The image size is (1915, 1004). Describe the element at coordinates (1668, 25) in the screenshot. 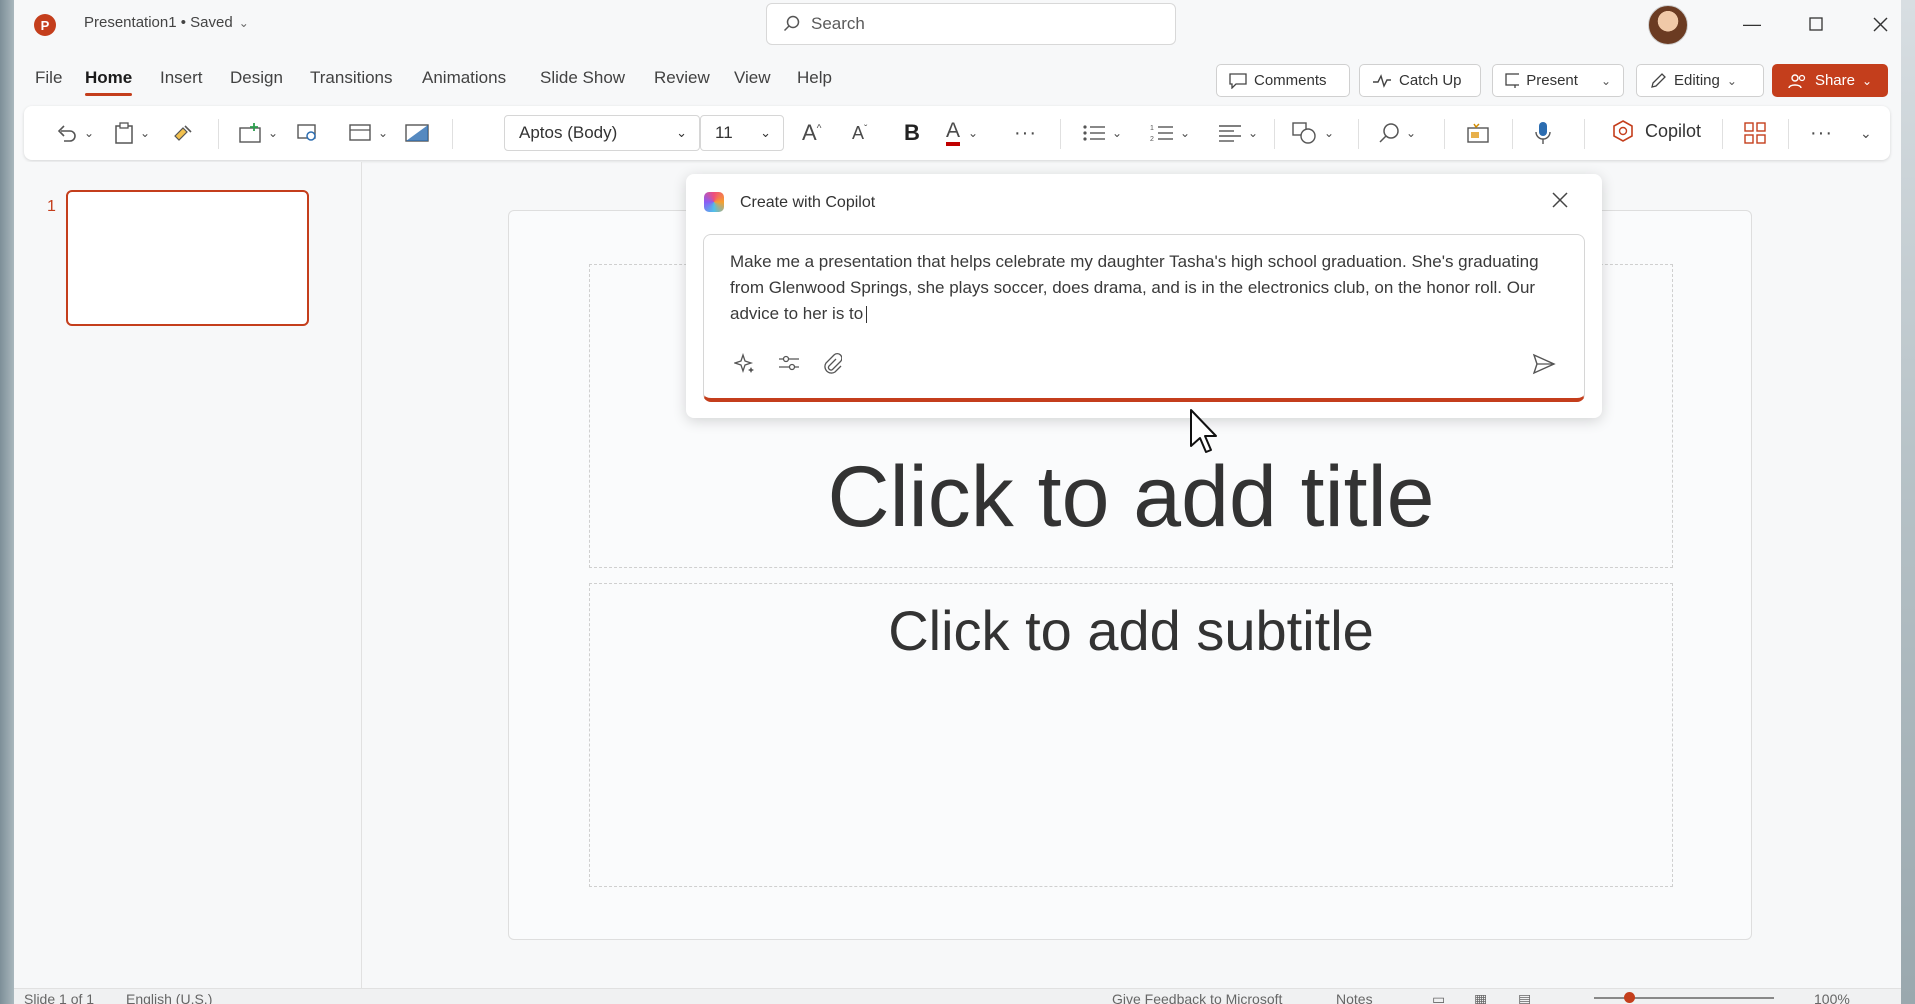

I see `user-avatar` at that location.